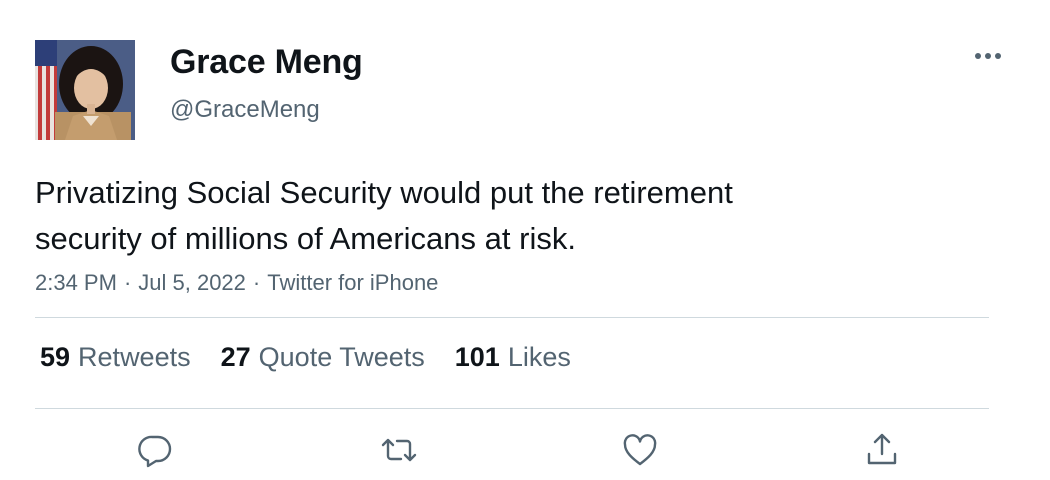 This screenshot has width=1050, height=480. Describe the element at coordinates (235, 357) in the screenshot. I see `quote-tweets-count: 27` at that location.